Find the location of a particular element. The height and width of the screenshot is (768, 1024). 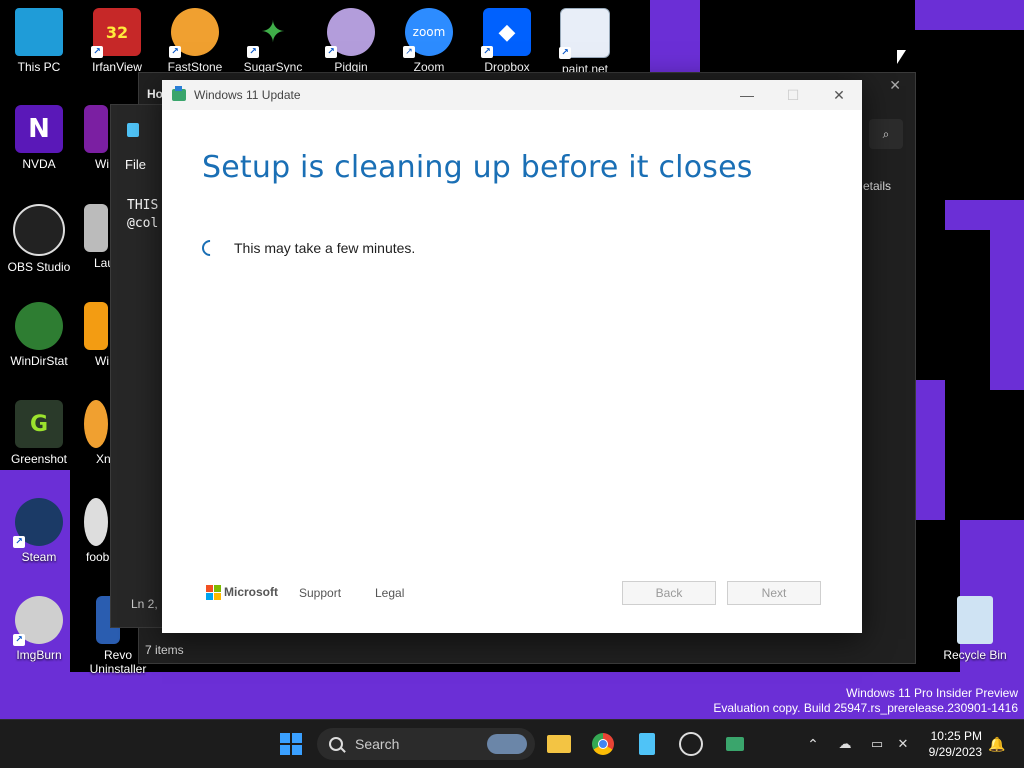

desktop-icon-windirstat: WinDirStat is located at coordinates (39, 335).